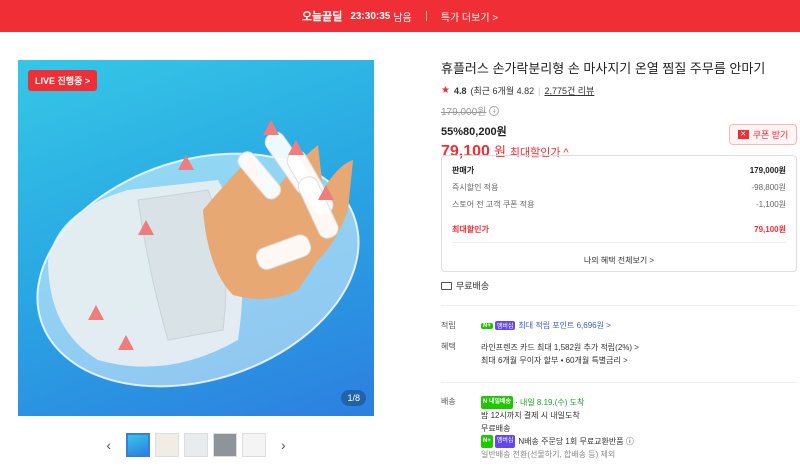 The height and width of the screenshot is (471, 800). Describe the element at coordinates (460, 90) in the screenshot. I see `rating-score: 4.8` at that location.